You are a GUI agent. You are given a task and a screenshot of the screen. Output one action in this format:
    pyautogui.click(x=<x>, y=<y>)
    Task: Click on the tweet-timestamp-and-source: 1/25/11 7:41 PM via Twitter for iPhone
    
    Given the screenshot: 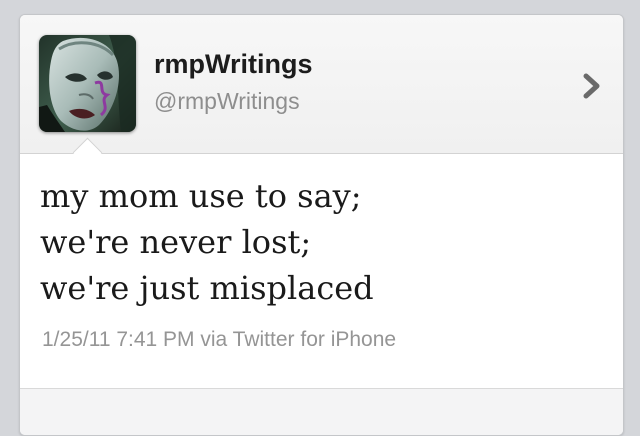 What is the action you would take?
    pyautogui.click(x=219, y=339)
    